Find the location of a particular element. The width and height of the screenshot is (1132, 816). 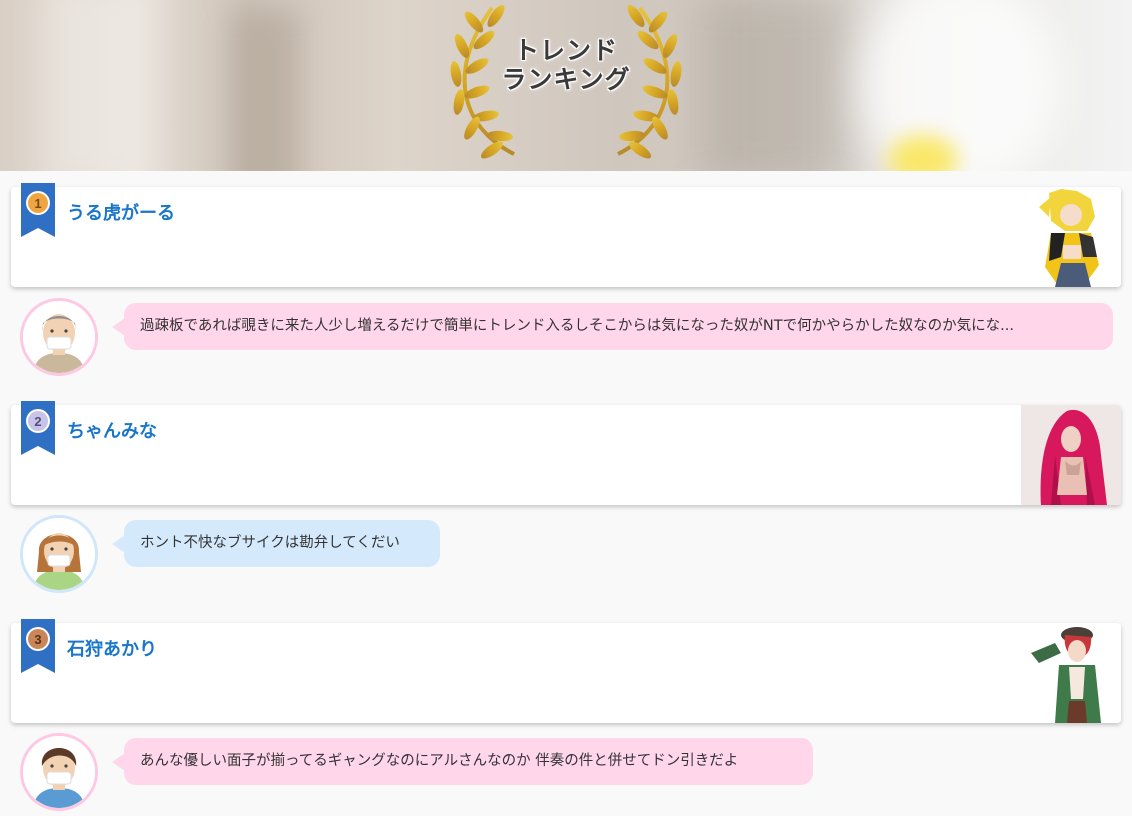

rank-number: 3 is located at coordinates (37, 639).